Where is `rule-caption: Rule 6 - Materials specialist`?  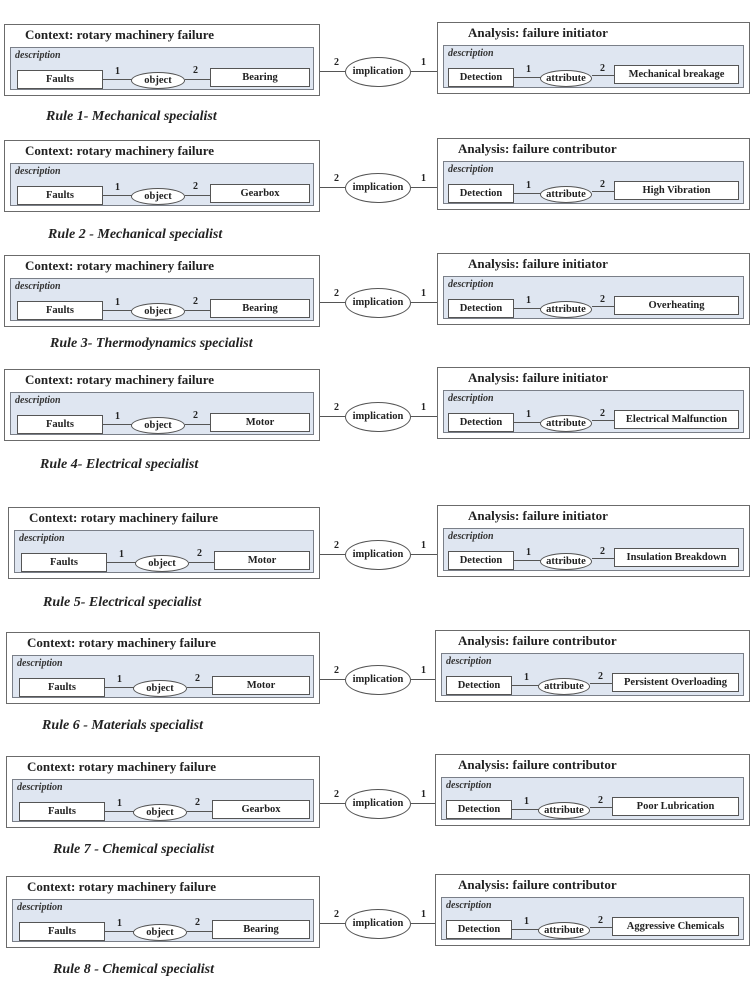 rule-caption: Rule 6 - Materials specialist is located at coordinates (122, 725).